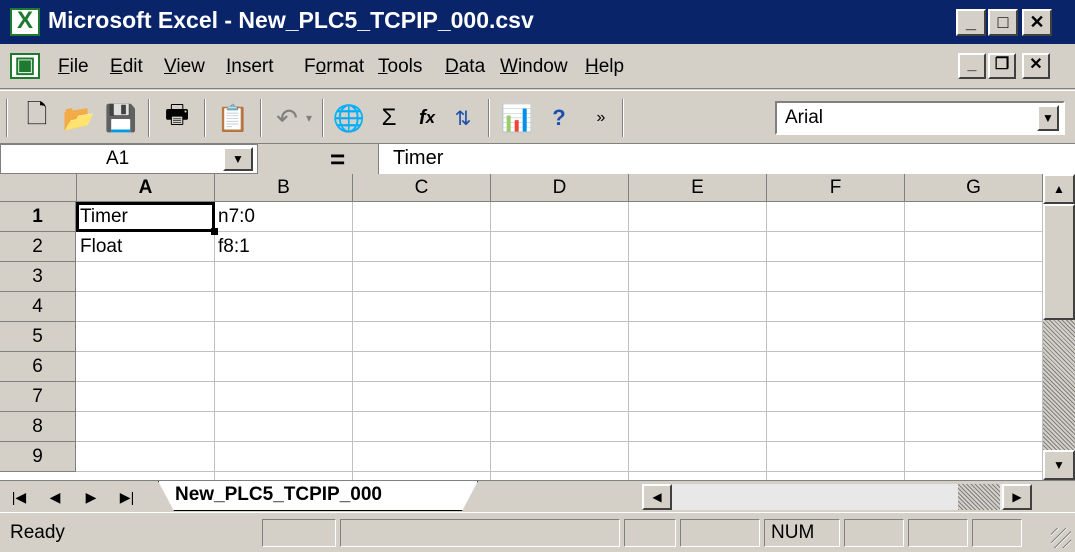  Describe the element at coordinates (979, 497) in the screenshot. I see `horizontal-scroll-thumb` at that location.